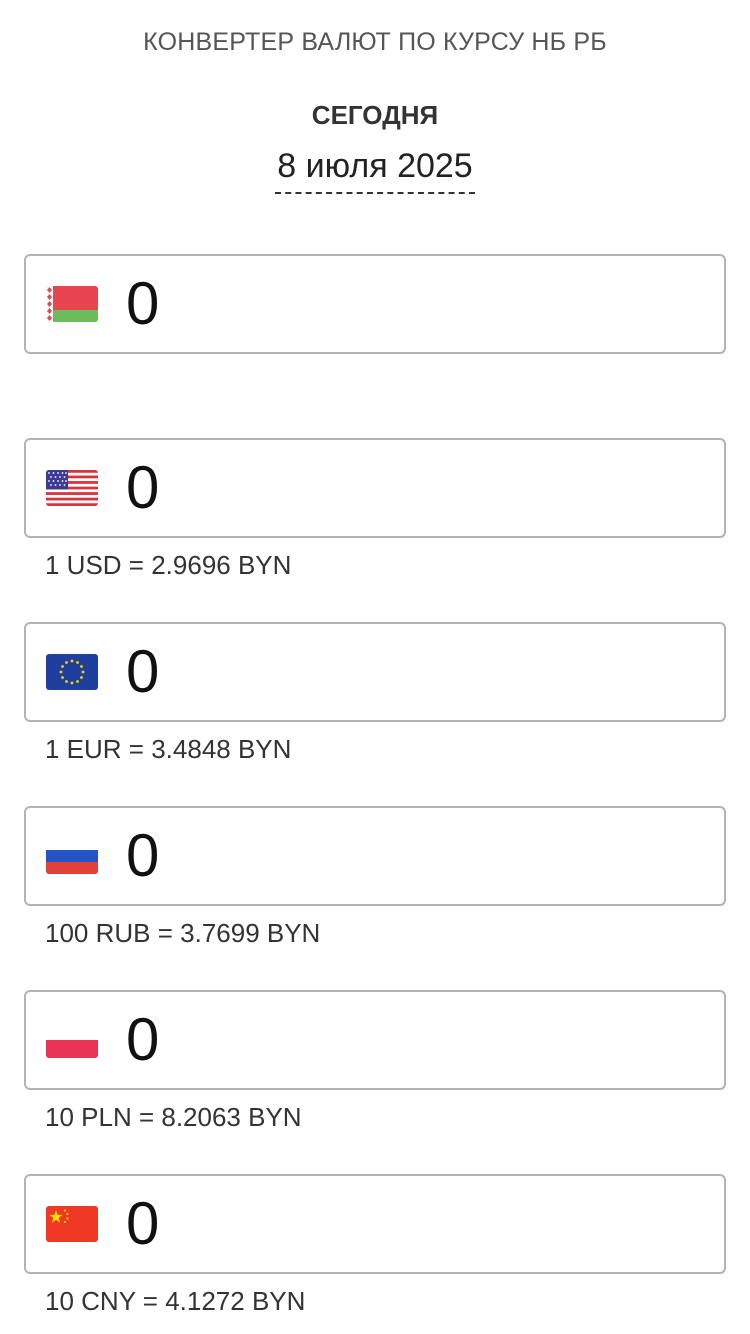 This screenshot has width=750, height=1334. I want to click on app-title: КОНВЕРТЕР ВАЛЮТ ПО КУРСУ НБ РБ, so click(375, 42).